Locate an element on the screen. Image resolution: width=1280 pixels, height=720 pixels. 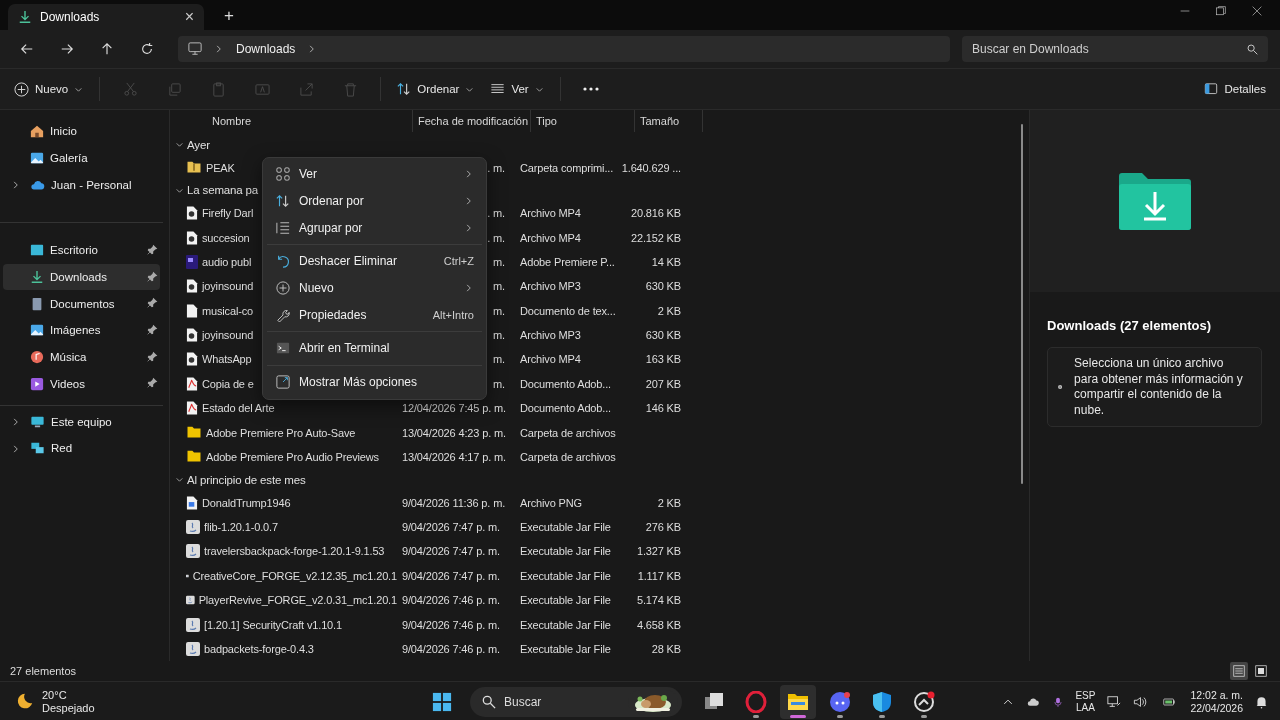
sidebar-item: Galería is located at coordinates (81, 158).